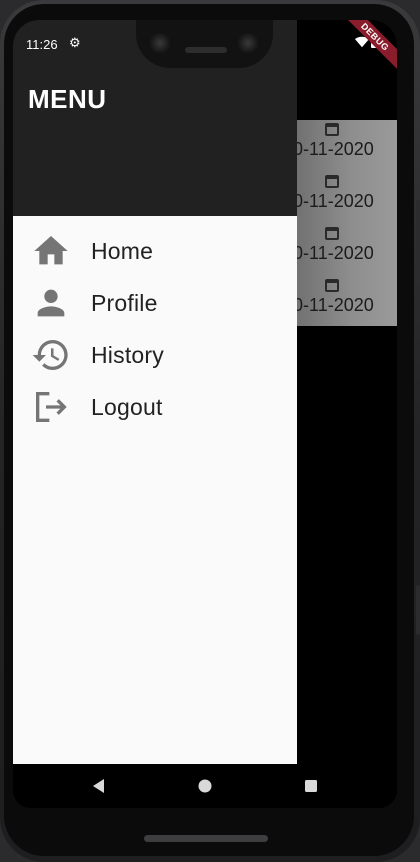 The width and height of the screenshot is (420, 862). I want to click on system-nav-bar, so click(205, 786).